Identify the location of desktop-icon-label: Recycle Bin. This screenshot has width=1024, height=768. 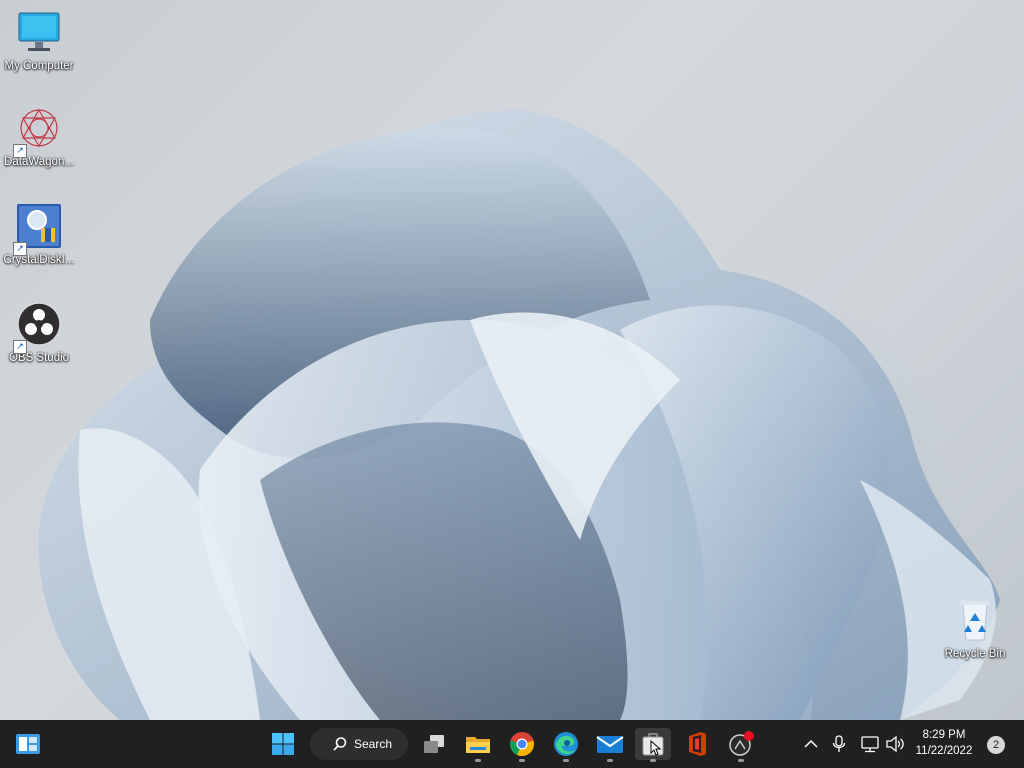
(975, 654).